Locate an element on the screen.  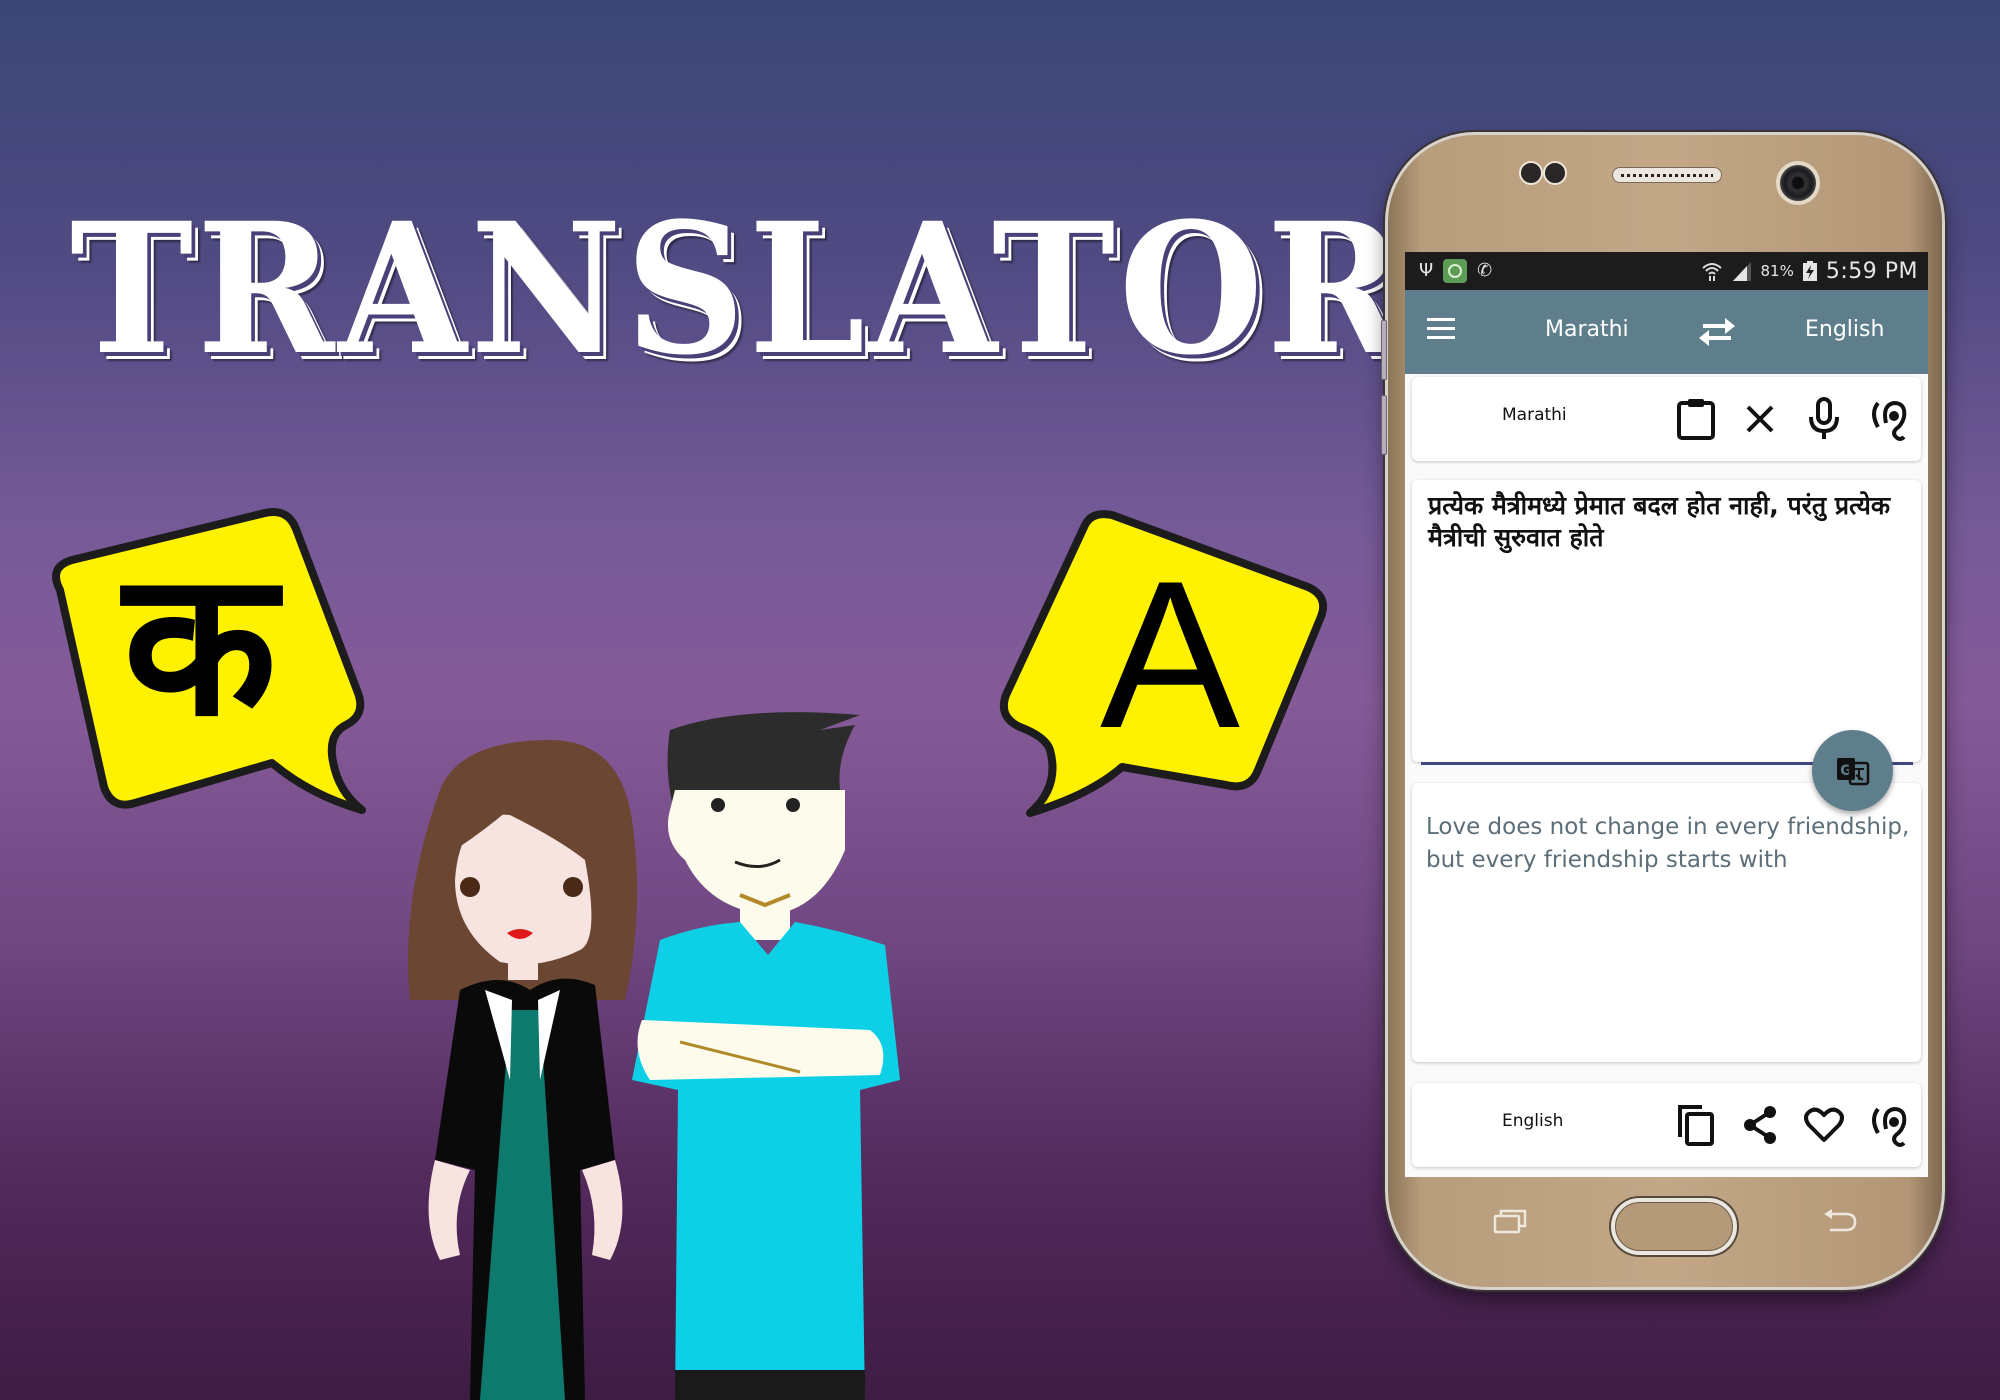
status-time: 5:59 PM is located at coordinates (1871, 271).